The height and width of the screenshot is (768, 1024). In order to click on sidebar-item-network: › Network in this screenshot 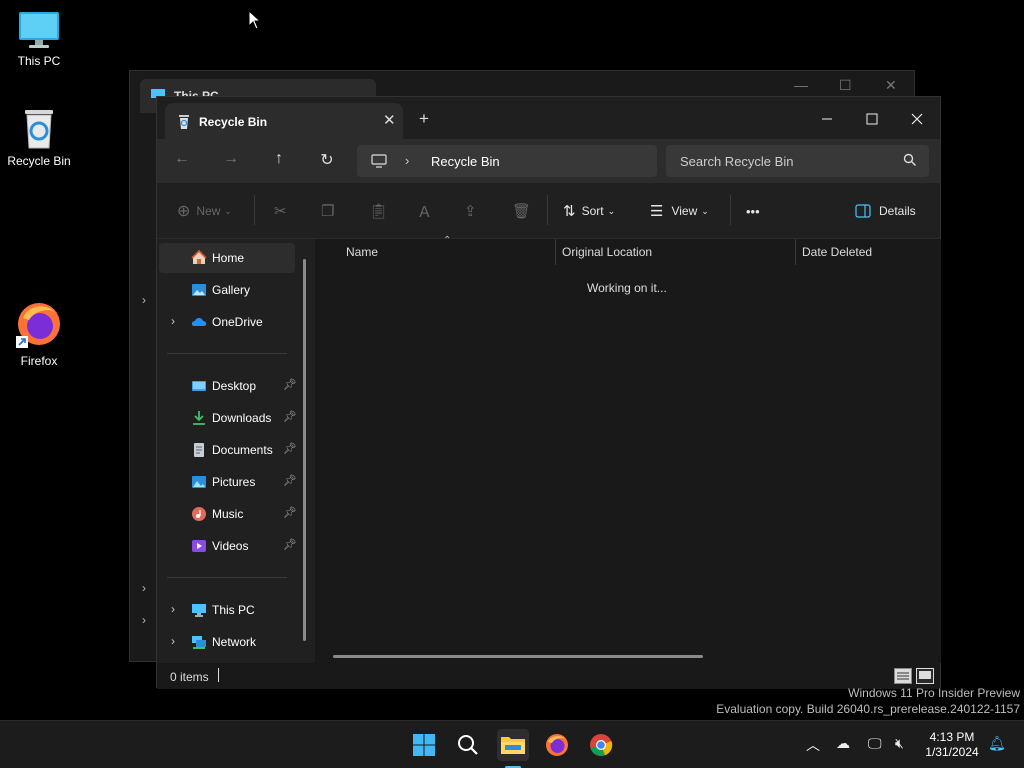, I will do `click(227, 642)`.